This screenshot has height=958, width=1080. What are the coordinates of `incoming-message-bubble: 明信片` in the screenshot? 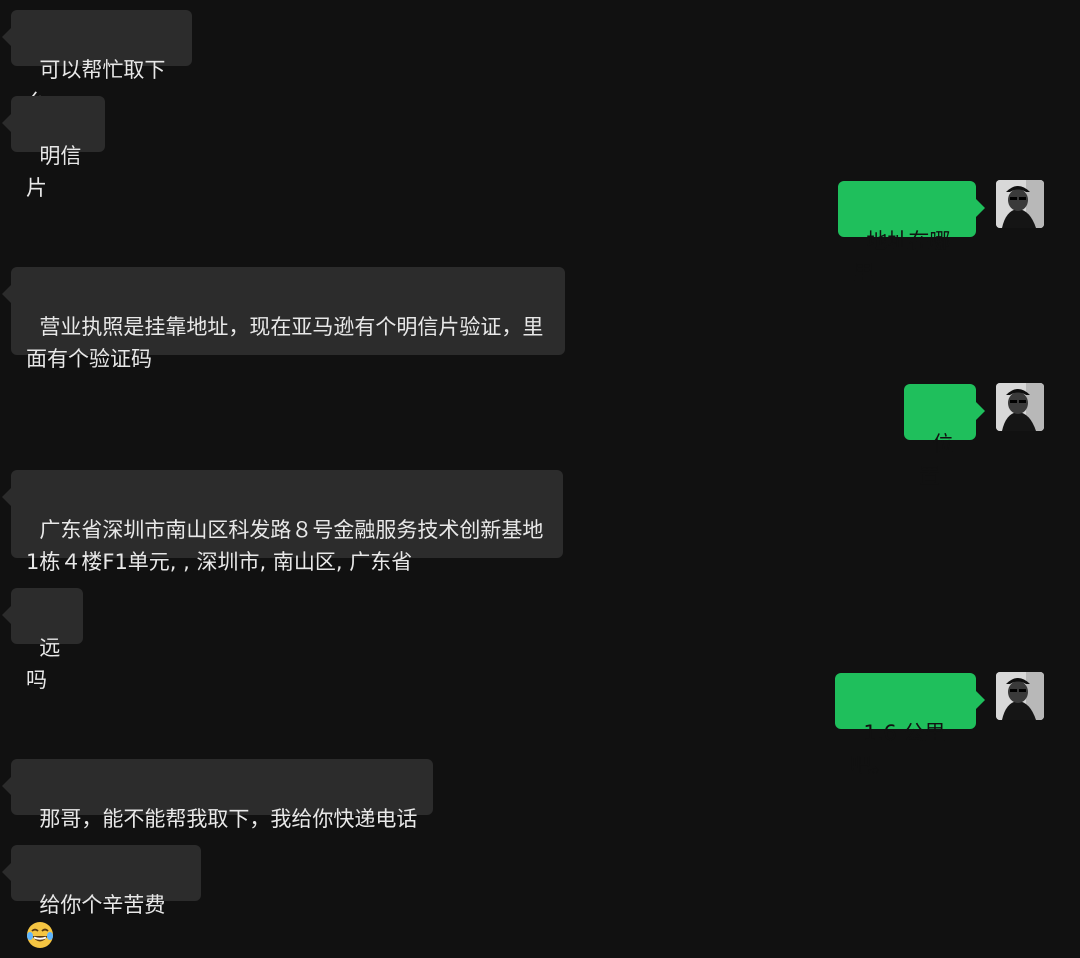 It's located at (53, 148).